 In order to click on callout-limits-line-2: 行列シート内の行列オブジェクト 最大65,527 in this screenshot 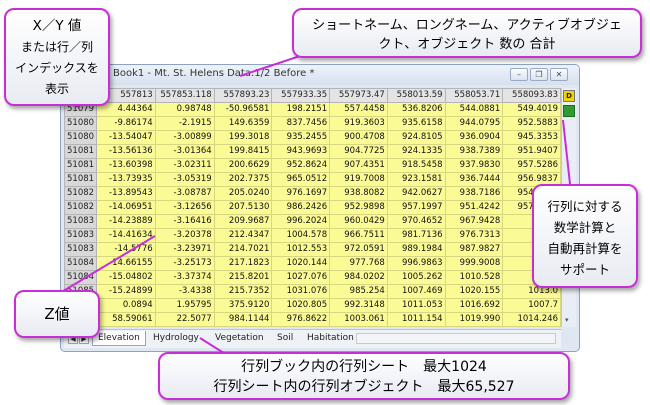, I will do `click(364, 387)`.